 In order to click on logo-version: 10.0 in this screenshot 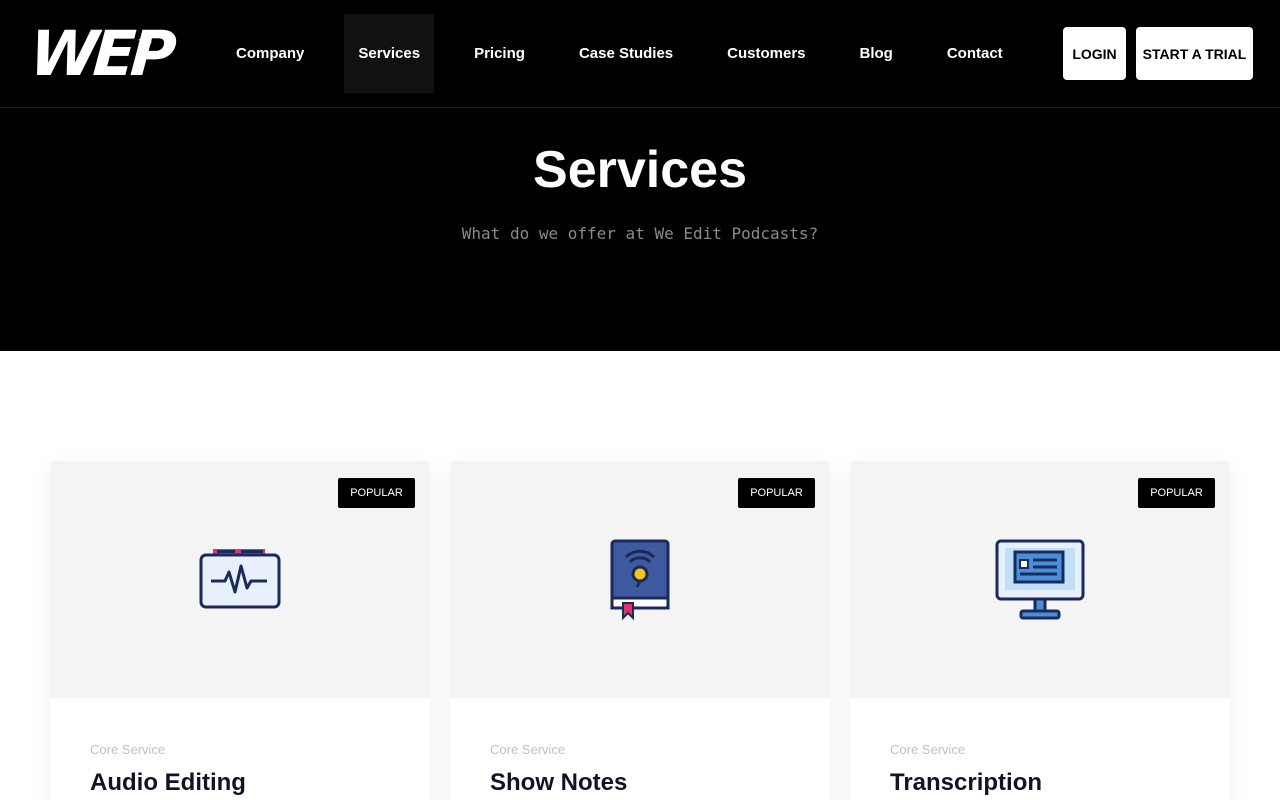, I will do `click(145, 42)`.